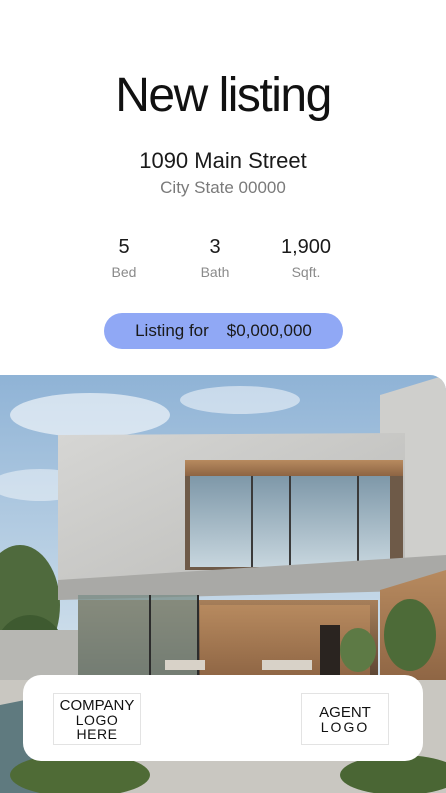 Image resolution: width=446 pixels, height=793 pixels. I want to click on agent-logo-line1: AGENT, so click(345, 712).